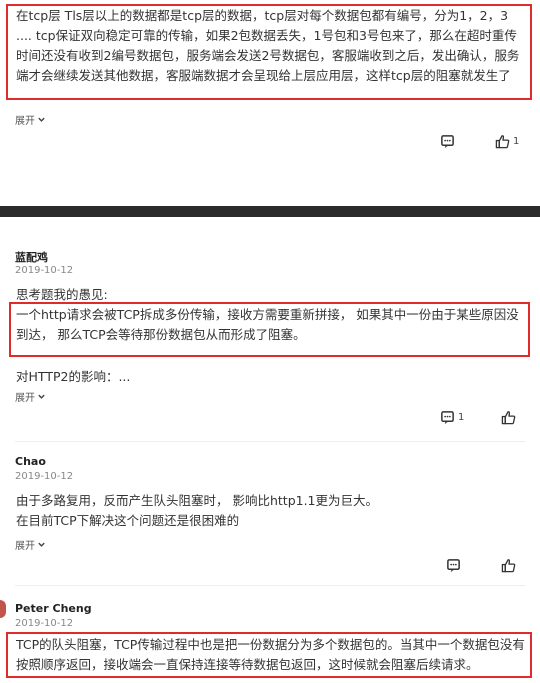 The width and height of the screenshot is (540, 683). I want to click on like-button: 1, so click(507, 141).